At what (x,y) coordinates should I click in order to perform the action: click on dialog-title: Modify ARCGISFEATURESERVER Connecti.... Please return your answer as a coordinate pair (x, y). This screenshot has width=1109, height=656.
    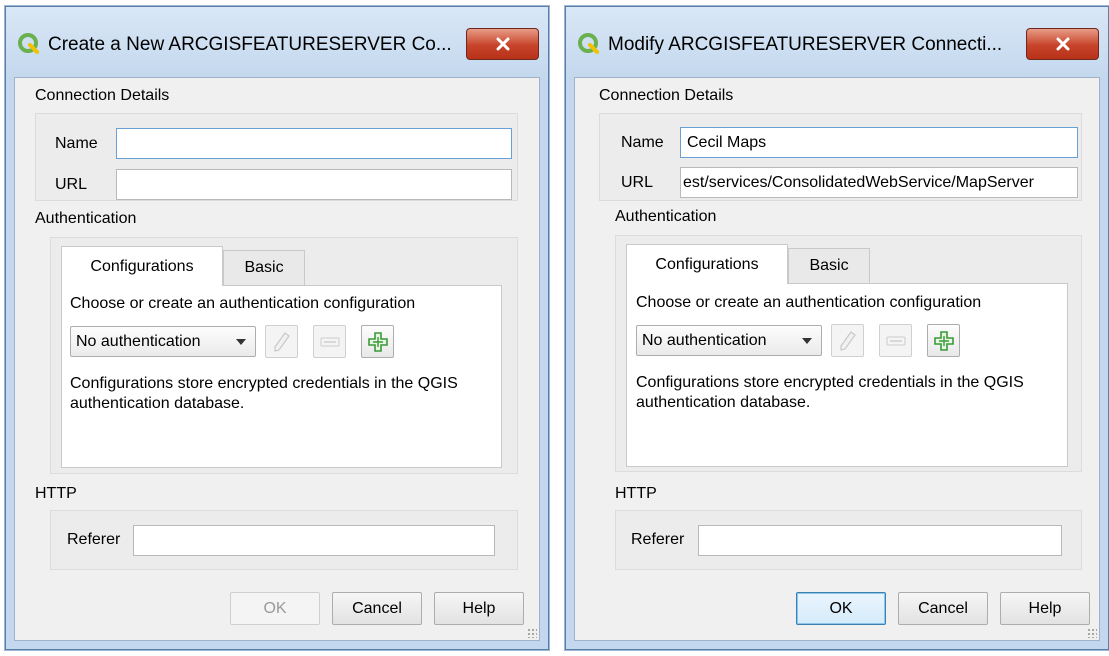
    Looking at the image, I should click on (805, 44).